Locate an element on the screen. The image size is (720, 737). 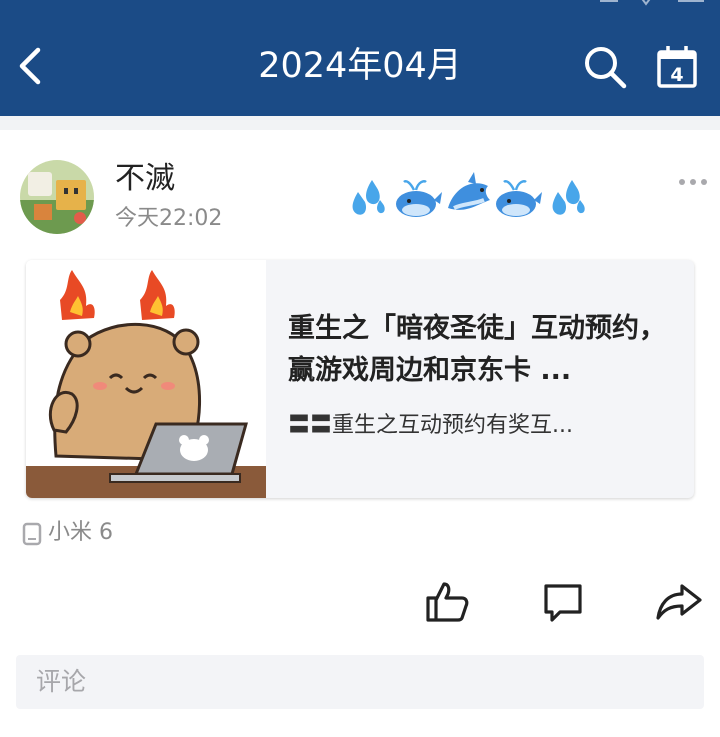
comment-icon is located at coordinates (563, 601).